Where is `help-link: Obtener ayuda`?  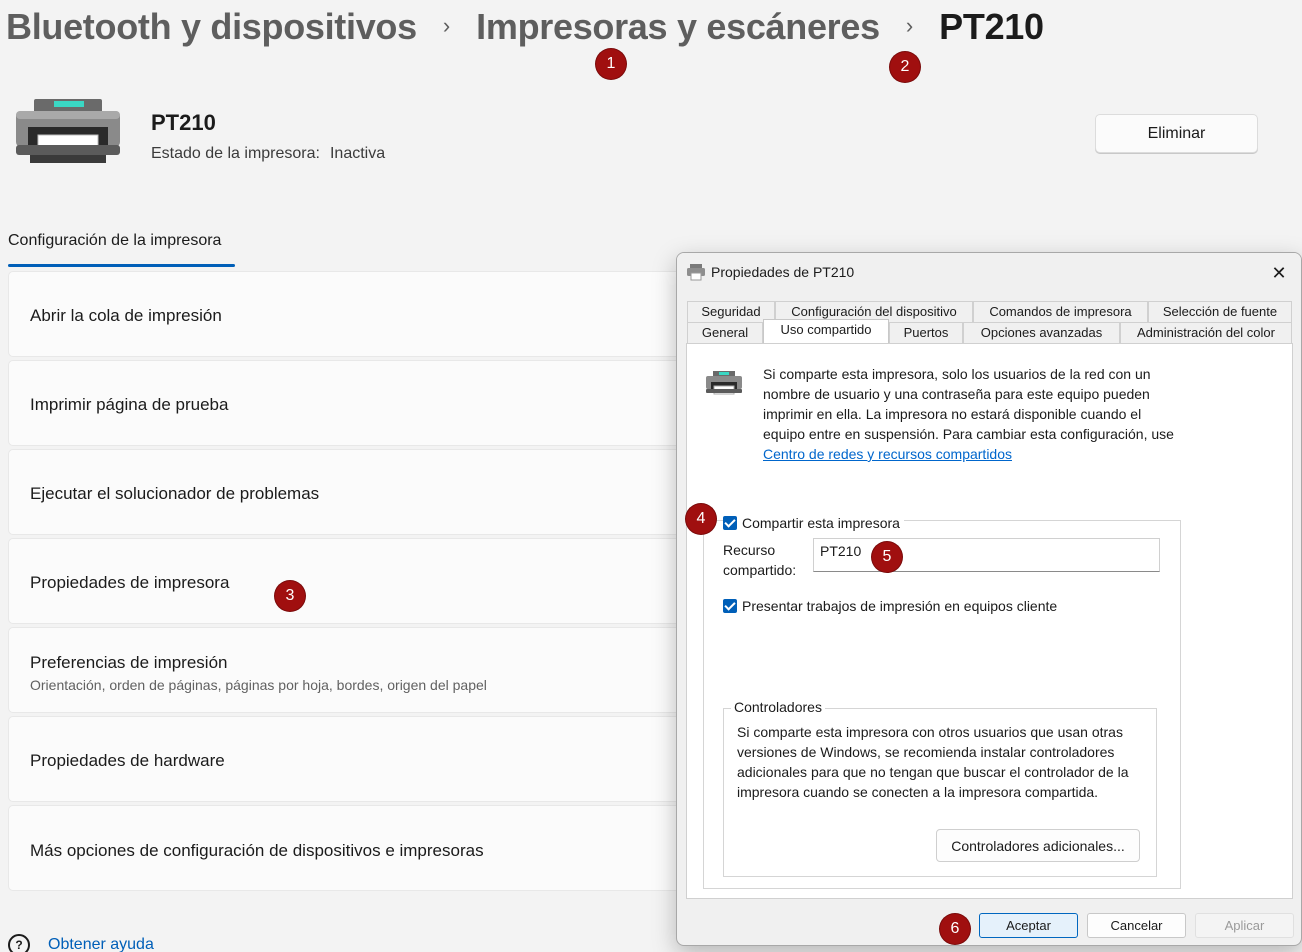 help-link: Obtener ayuda is located at coordinates (101, 944).